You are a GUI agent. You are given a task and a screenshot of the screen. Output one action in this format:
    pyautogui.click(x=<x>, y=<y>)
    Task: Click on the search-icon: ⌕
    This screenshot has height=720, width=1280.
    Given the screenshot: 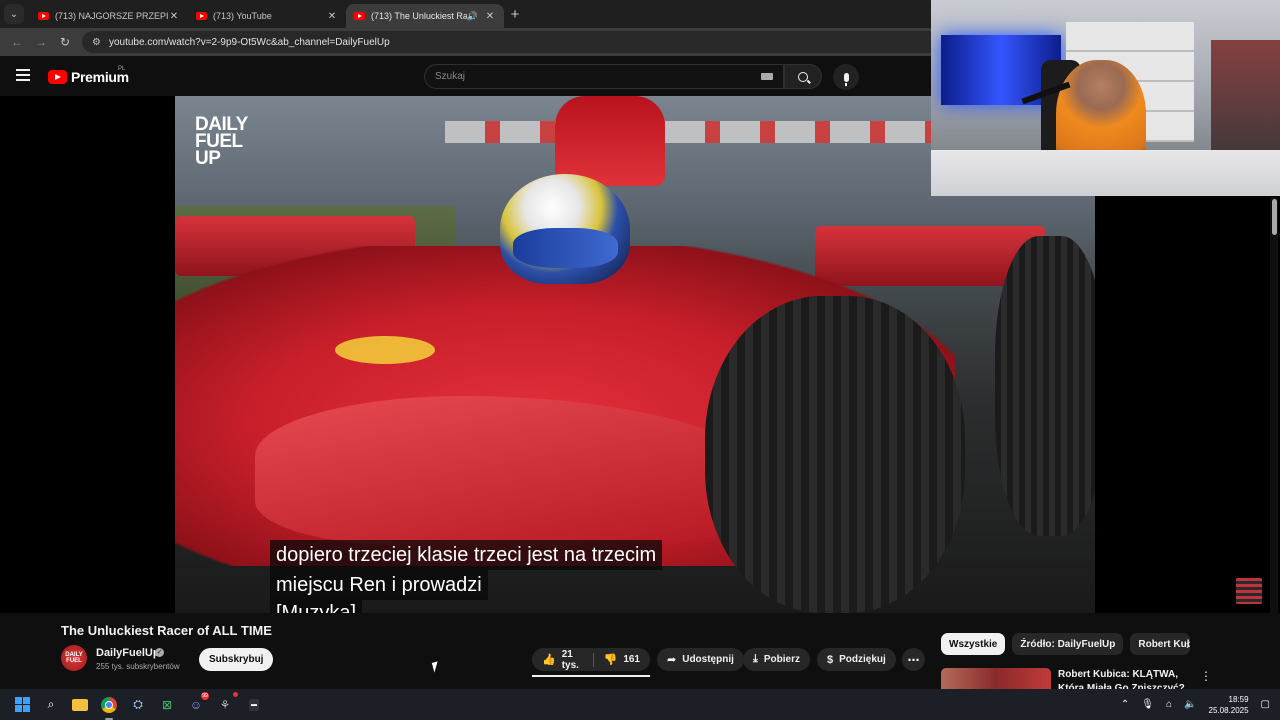 What is the action you would take?
    pyautogui.click(x=51, y=704)
    